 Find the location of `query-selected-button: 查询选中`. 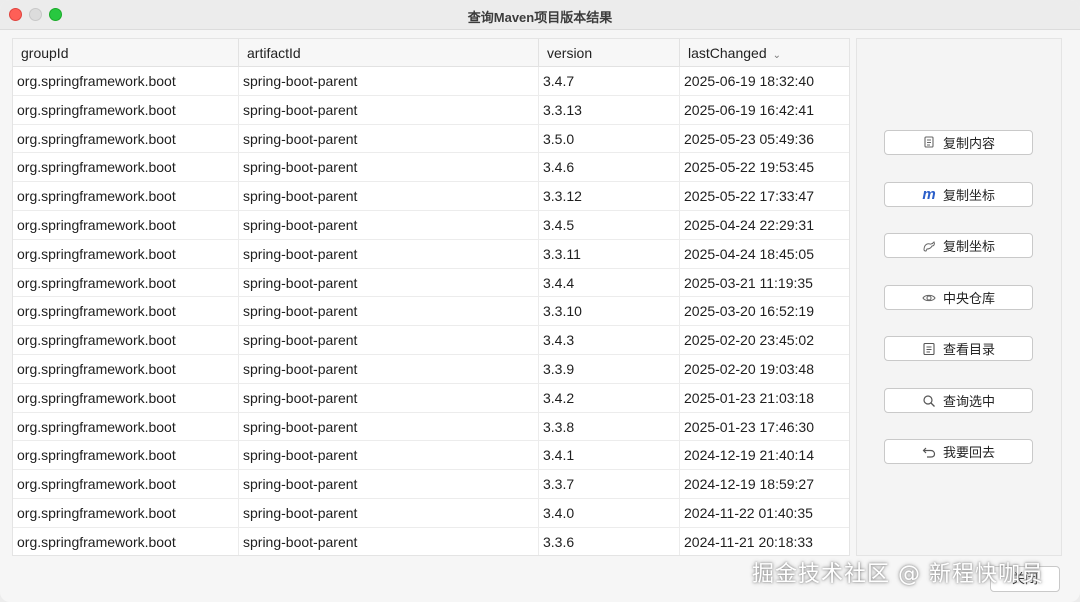

query-selected-button: 查询选中 is located at coordinates (958, 400).